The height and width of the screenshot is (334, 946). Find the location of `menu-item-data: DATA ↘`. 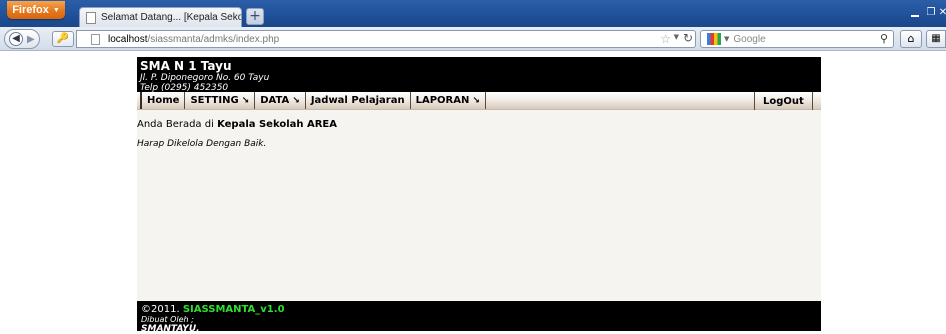

menu-item-data: DATA ↘ is located at coordinates (279, 100).